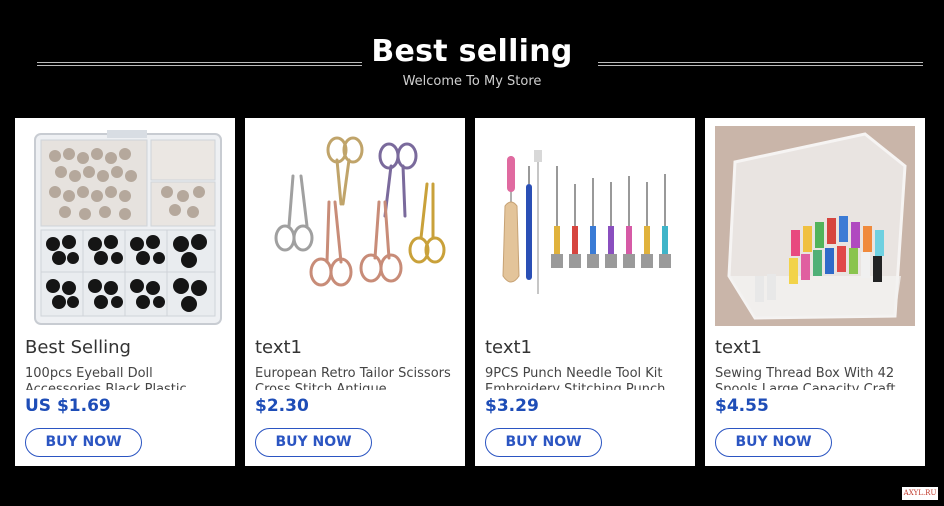 The height and width of the screenshot is (506, 944). I want to click on product-price: $2.30, so click(282, 406).